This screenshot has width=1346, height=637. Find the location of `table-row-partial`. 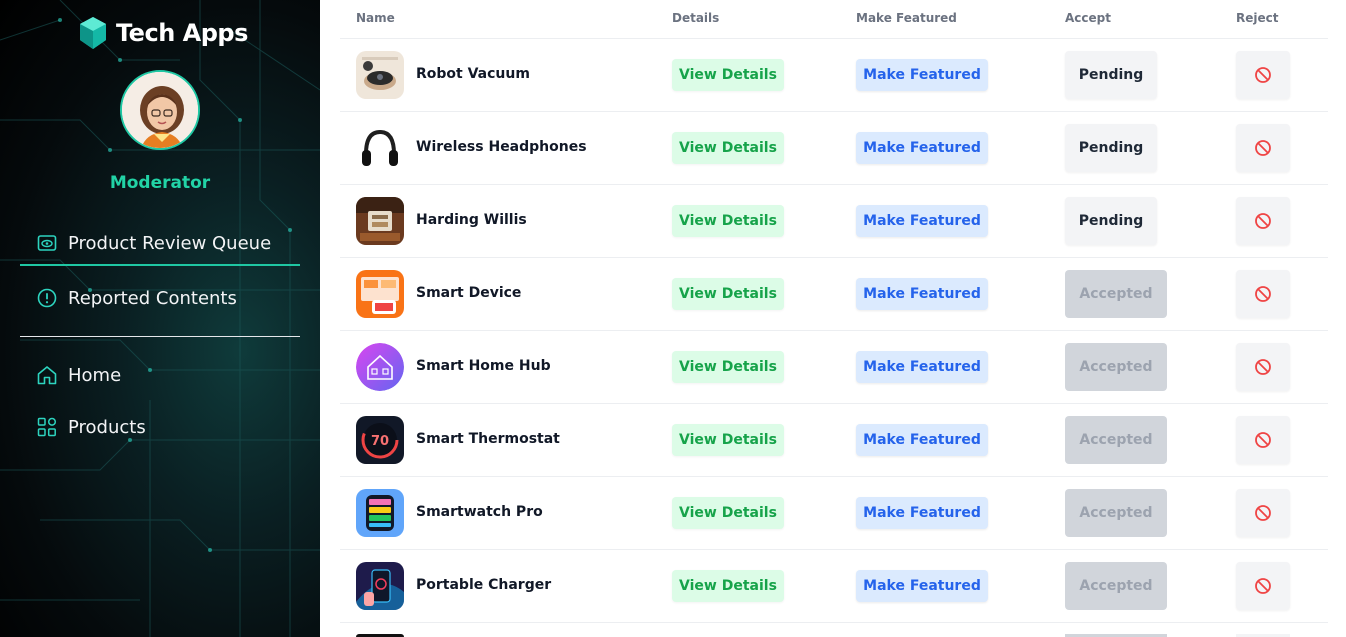

table-row-partial is located at coordinates (834, 630).